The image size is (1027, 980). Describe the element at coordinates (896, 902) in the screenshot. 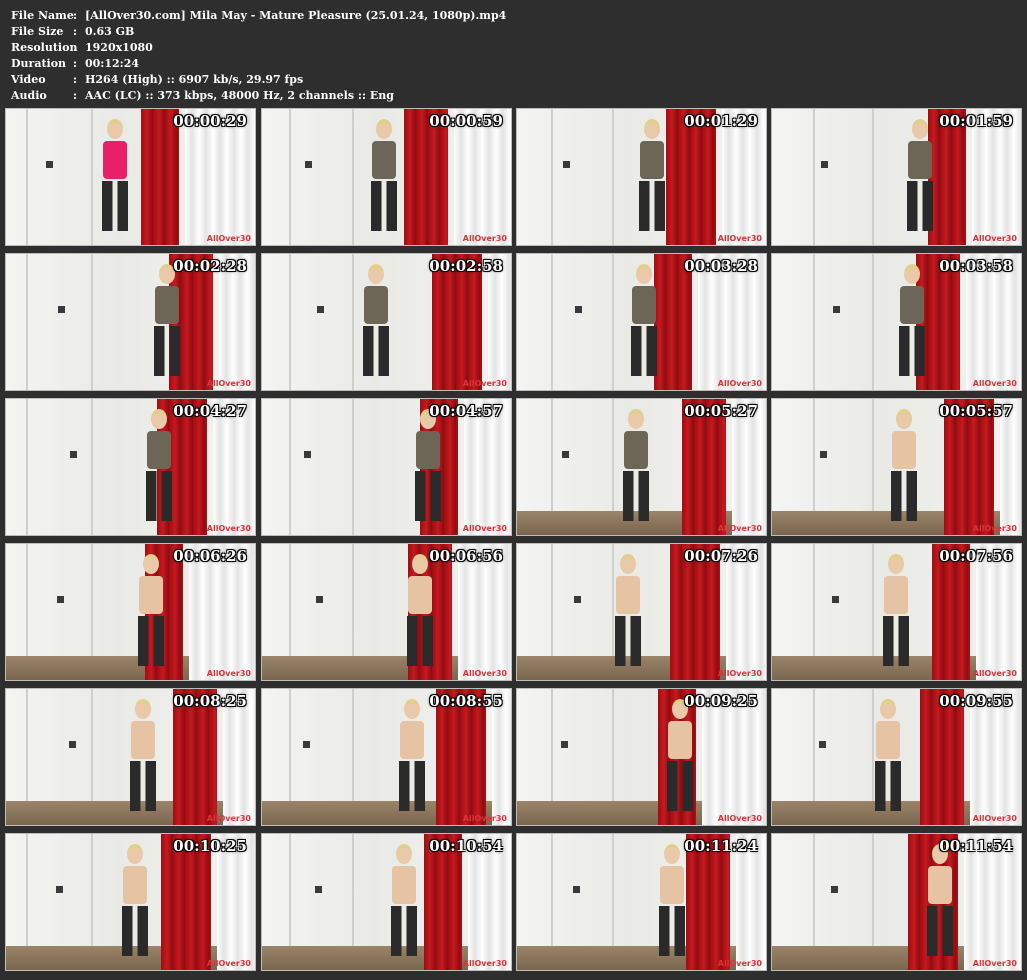

I see `video-thumbnail: 00:11:54 AllOver30` at that location.